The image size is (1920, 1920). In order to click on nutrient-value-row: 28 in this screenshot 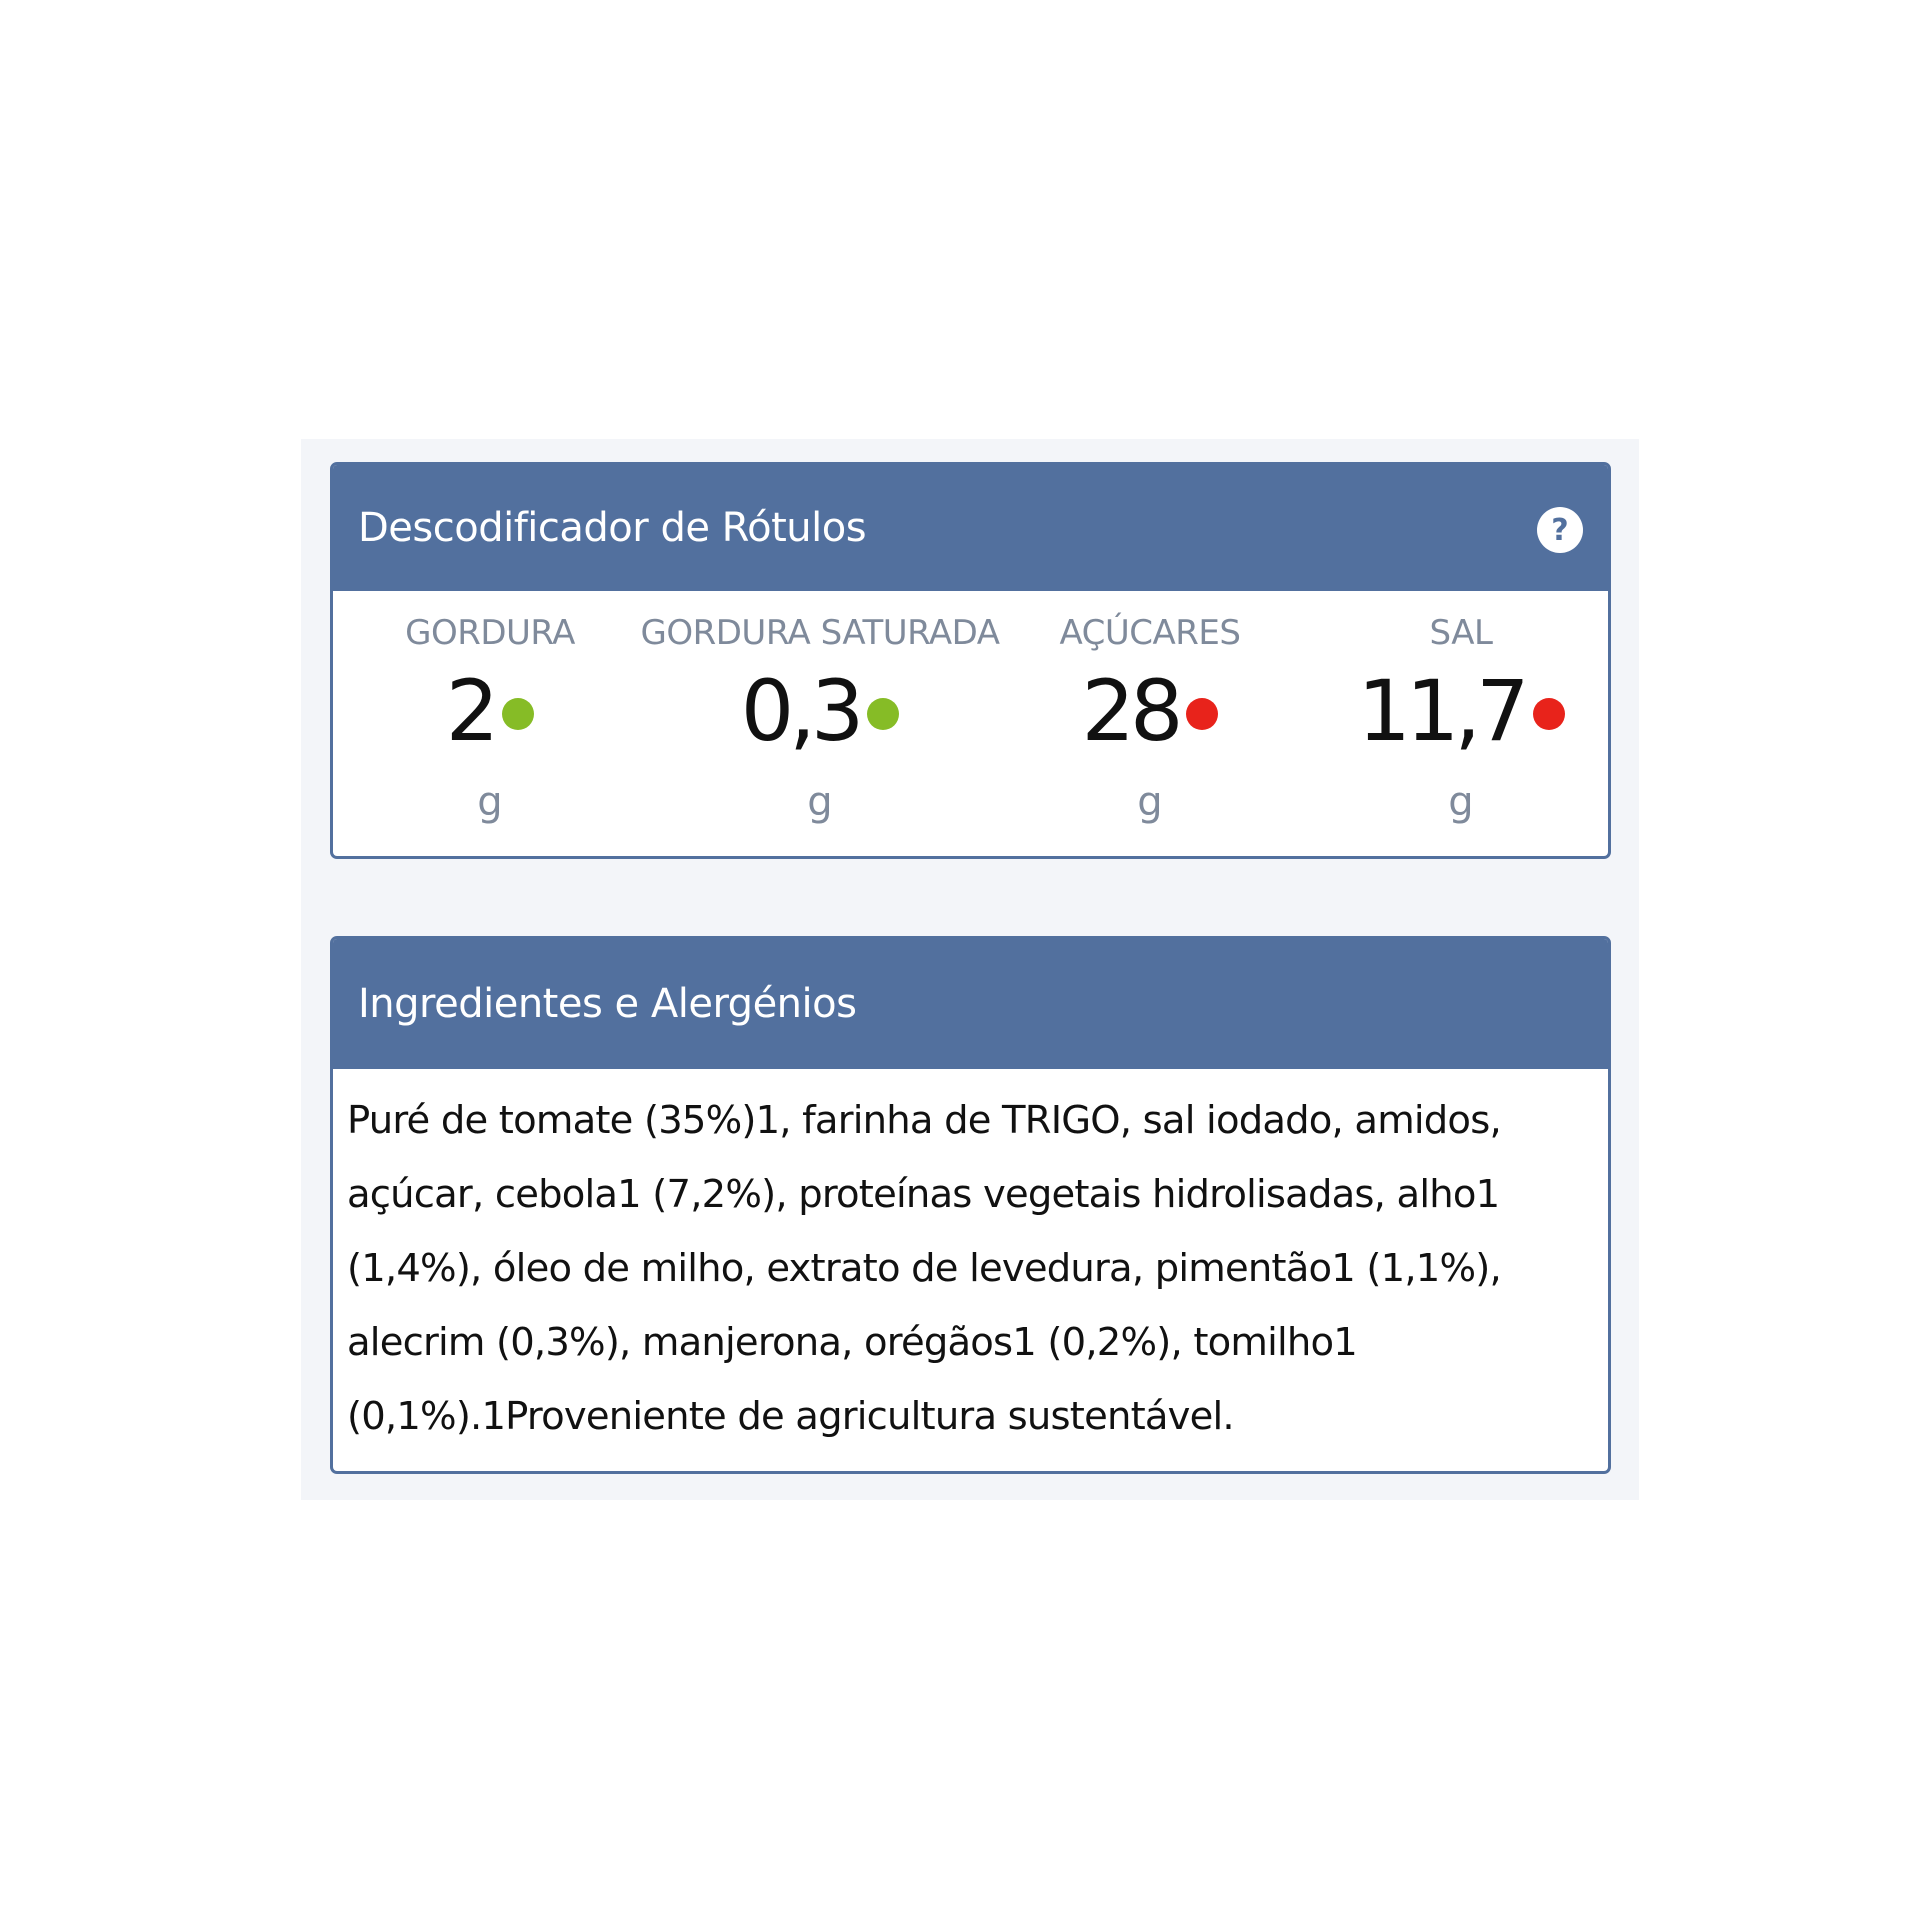, I will do `click(1150, 711)`.